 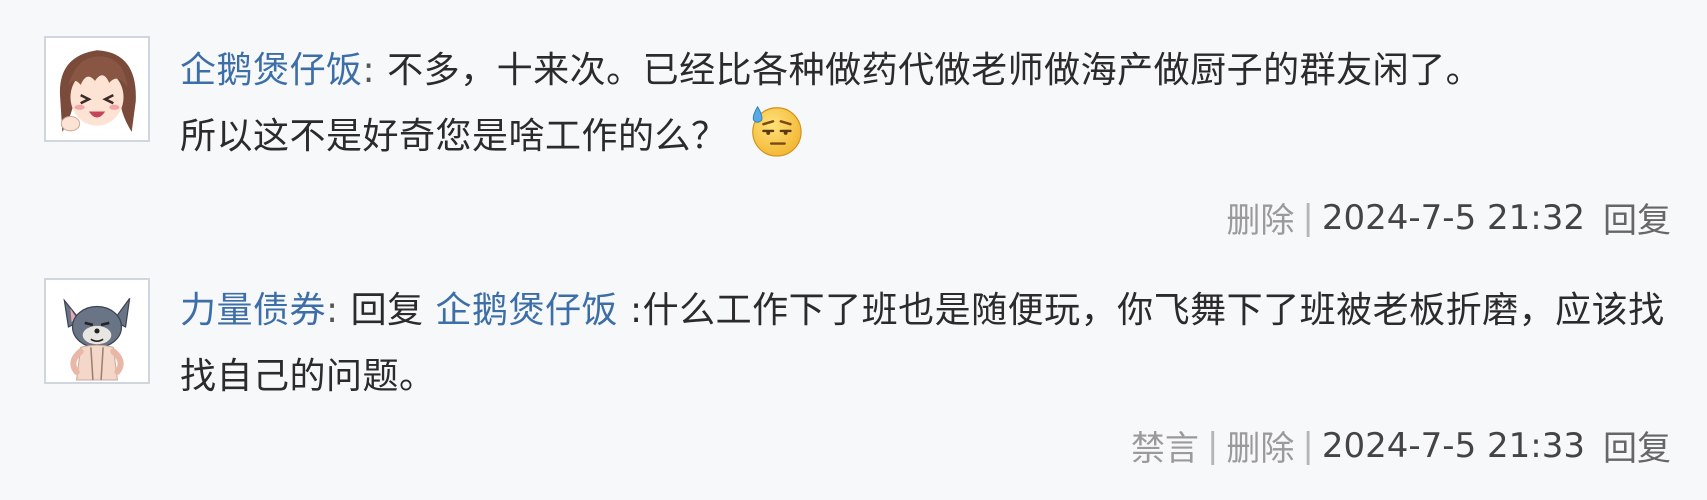 I want to click on comment-text-line2: 所以这不是好奇您是啥工作的么？, so click(x=454, y=136).